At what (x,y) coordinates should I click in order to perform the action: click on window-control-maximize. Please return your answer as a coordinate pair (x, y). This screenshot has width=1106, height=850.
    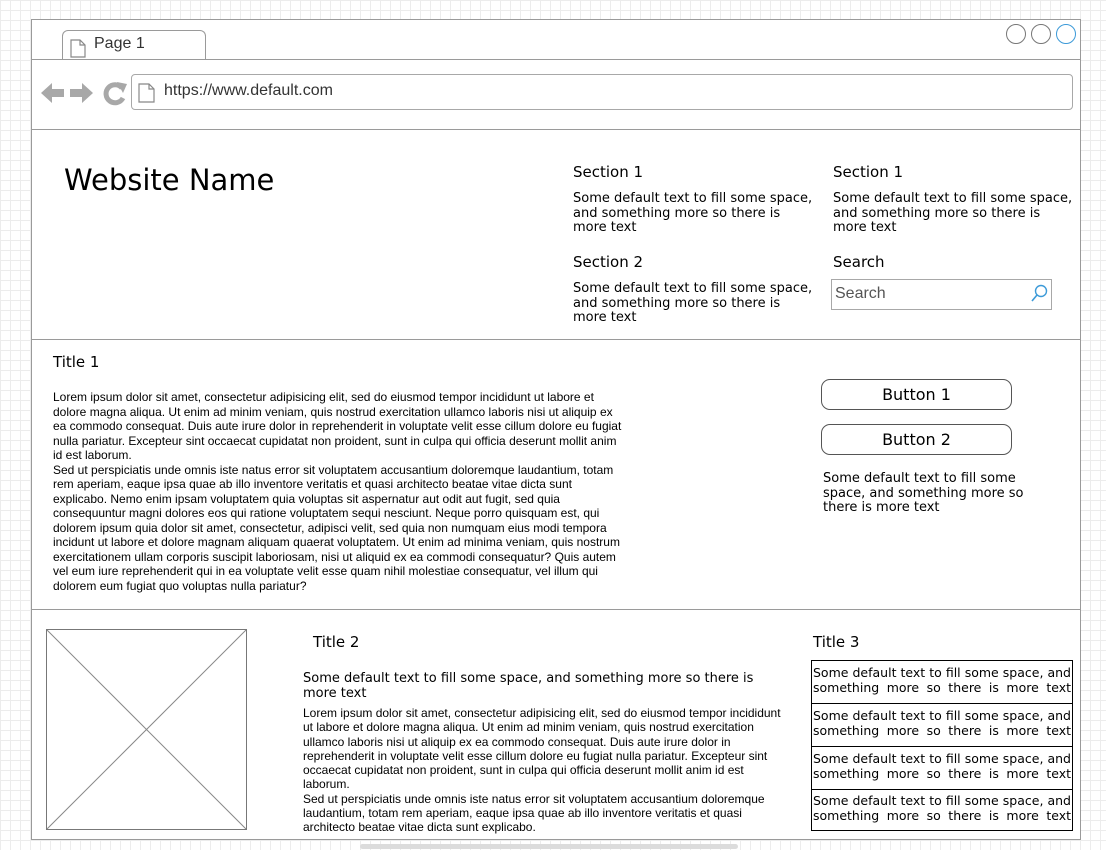
    Looking at the image, I should click on (1041, 34).